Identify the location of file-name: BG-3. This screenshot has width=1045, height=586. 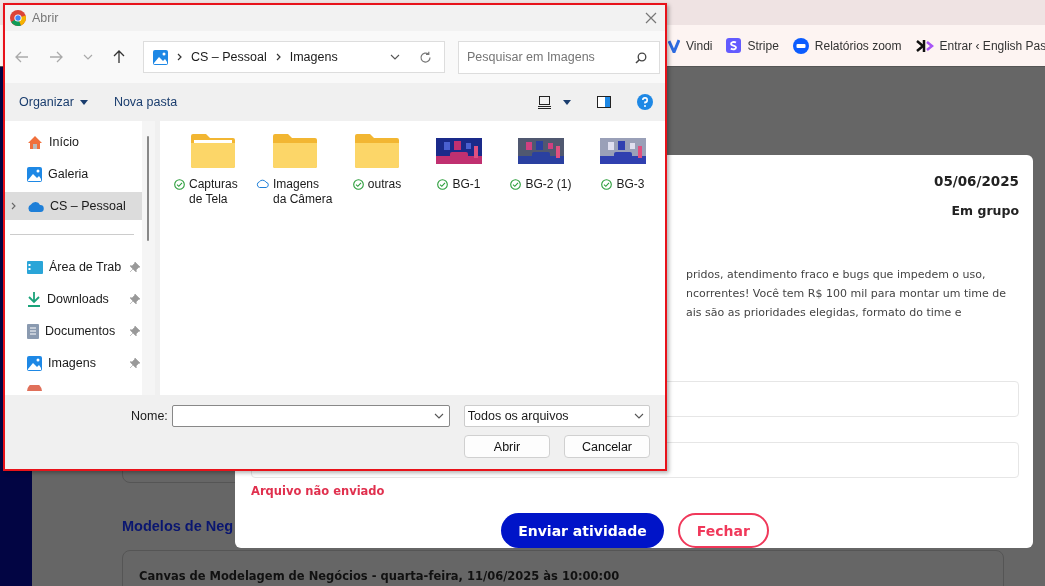
(630, 184).